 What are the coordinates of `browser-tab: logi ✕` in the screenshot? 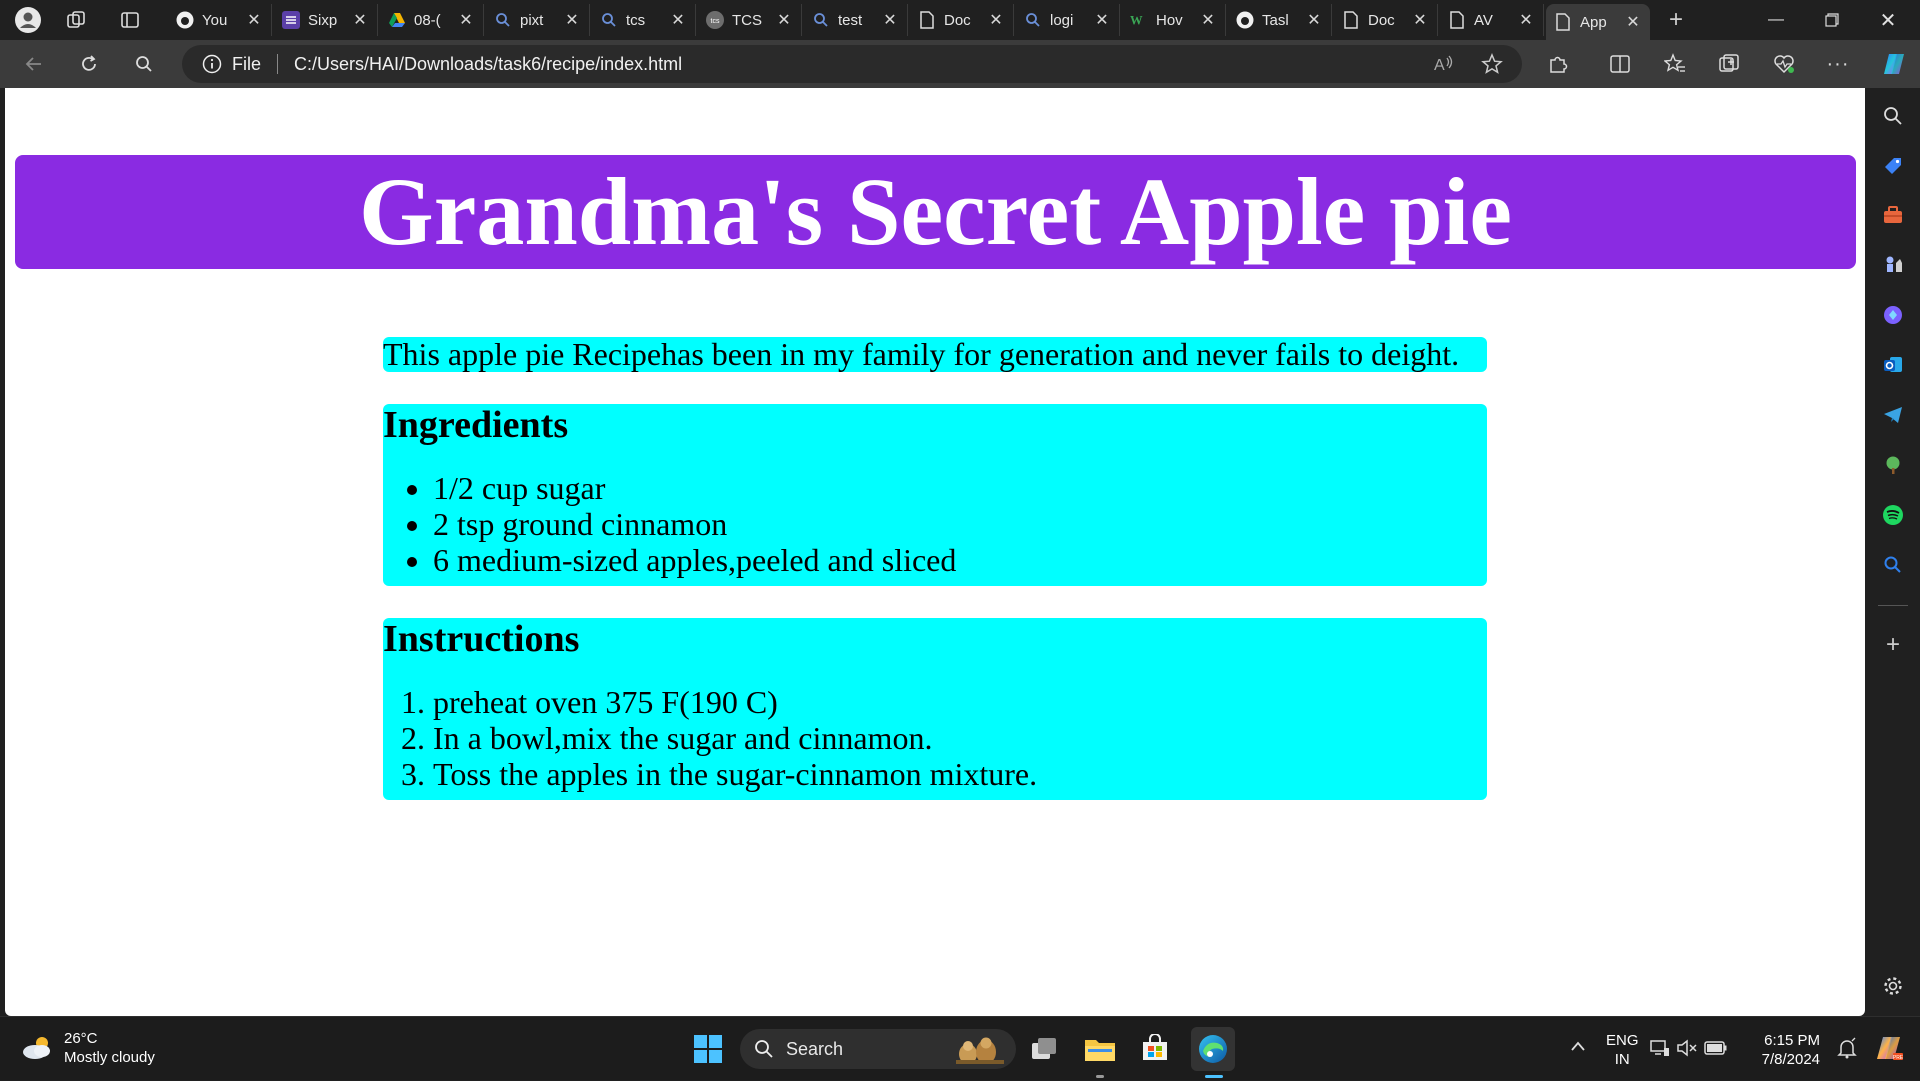 It's located at (1068, 20).